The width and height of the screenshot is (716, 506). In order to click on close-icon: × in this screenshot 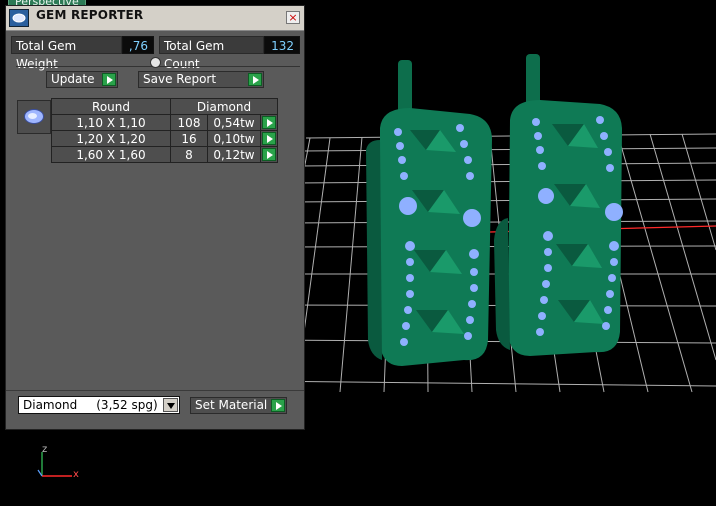, I will do `click(293, 17)`.